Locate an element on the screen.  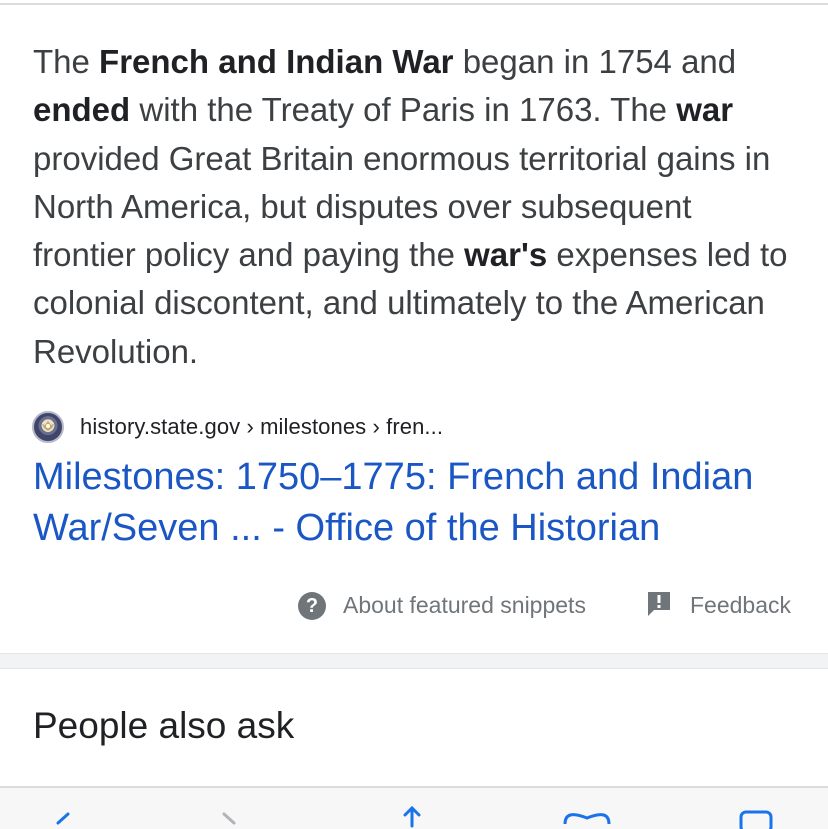
share-icon is located at coordinates (412, 817).